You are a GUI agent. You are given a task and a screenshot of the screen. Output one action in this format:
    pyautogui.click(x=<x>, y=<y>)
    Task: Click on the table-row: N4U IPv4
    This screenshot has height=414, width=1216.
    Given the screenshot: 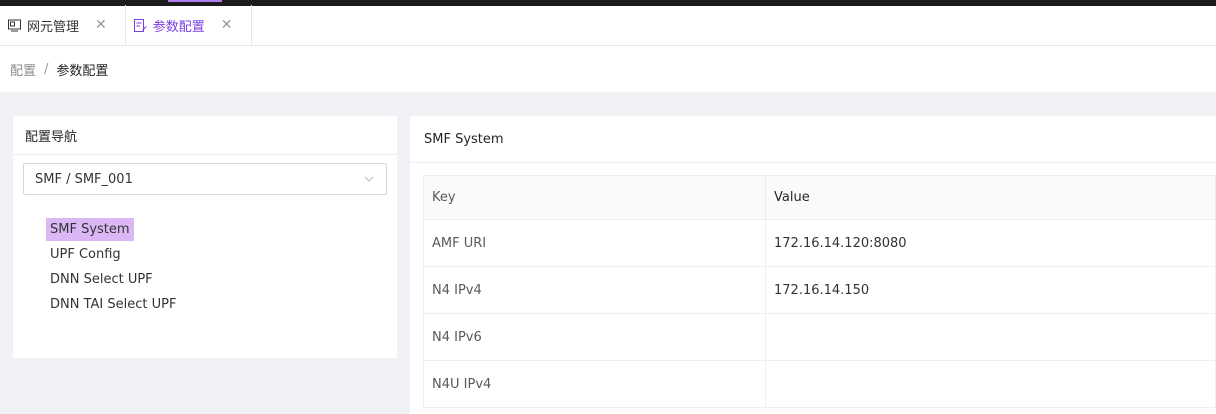 What is the action you would take?
    pyautogui.click(x=819, y=384)
    